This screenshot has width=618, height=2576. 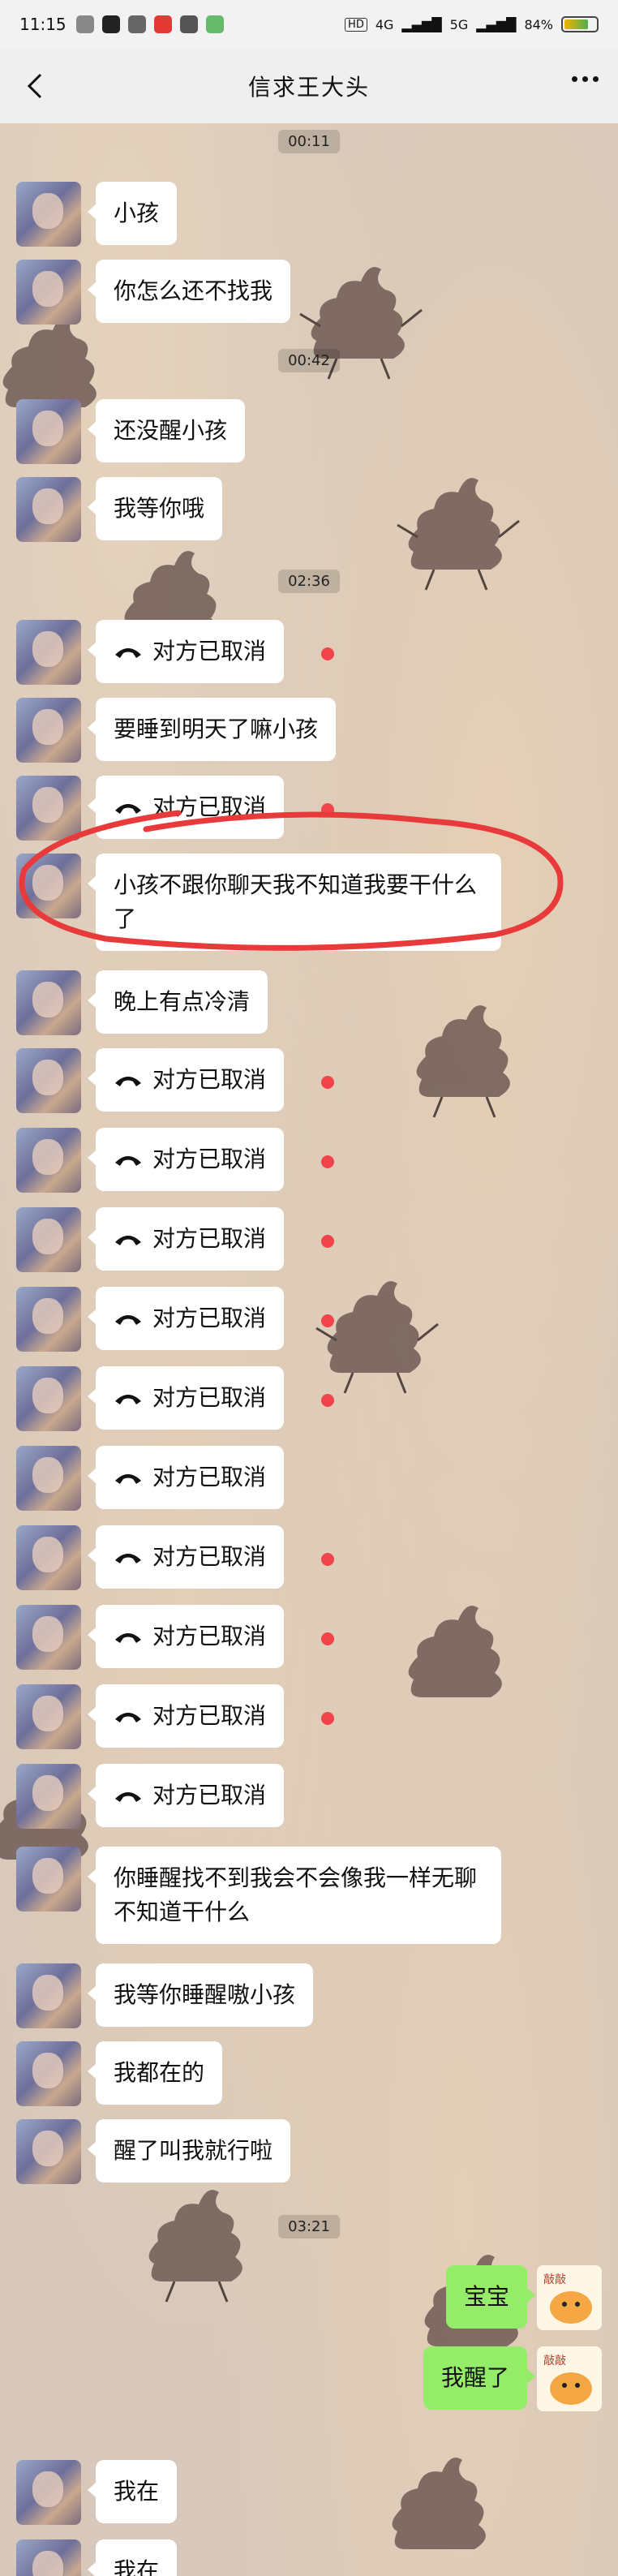 What do you see at coordinates (132, 214) in the screenshot?
I see `message-bubble: 小孩` at bounding box center [132, 214].